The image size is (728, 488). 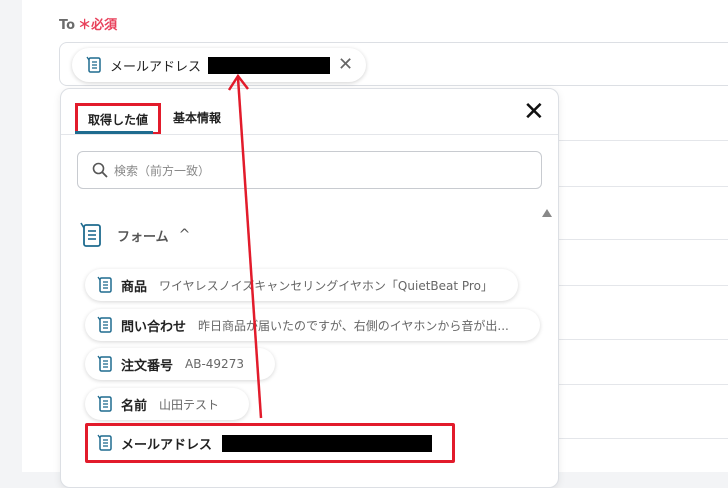 What do you see at coordinates (249, 248) in the screenshot?
I see `arrow-shaft` at bounding box center [249, 248].